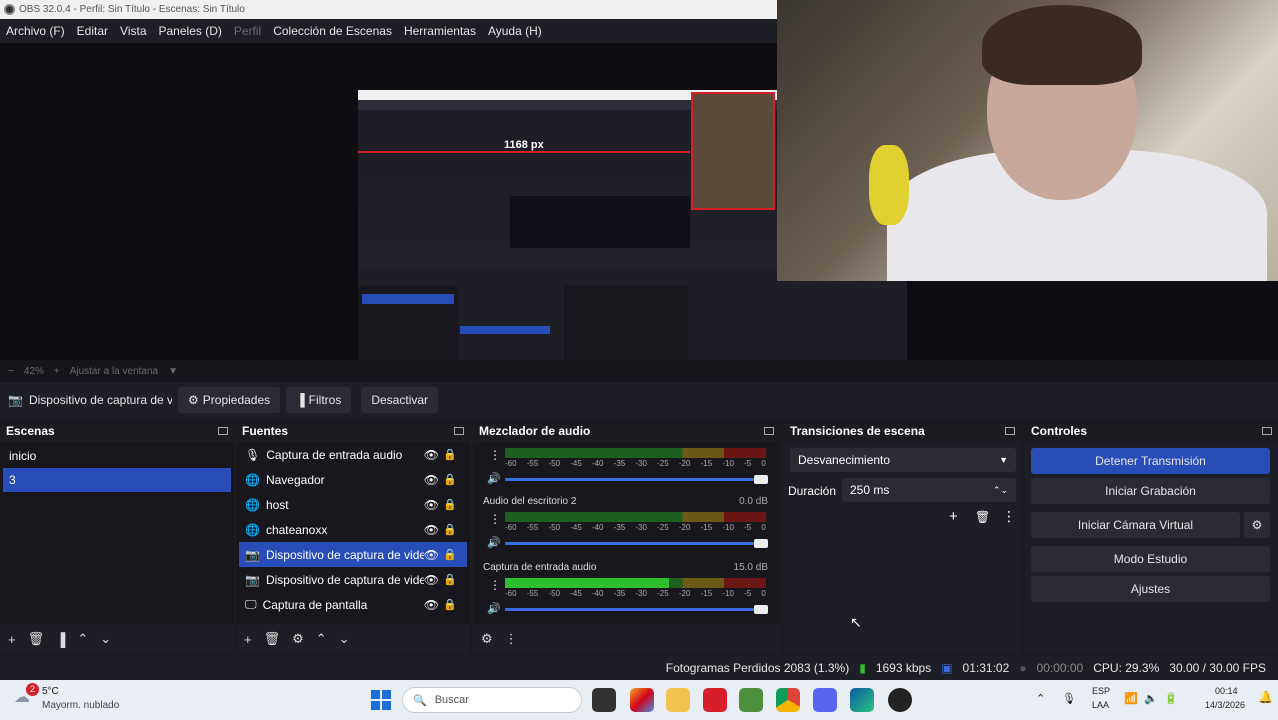 This screenshot has width=1278, height=720. I want to click on clock-time: 00:14, so click(1226, 691).